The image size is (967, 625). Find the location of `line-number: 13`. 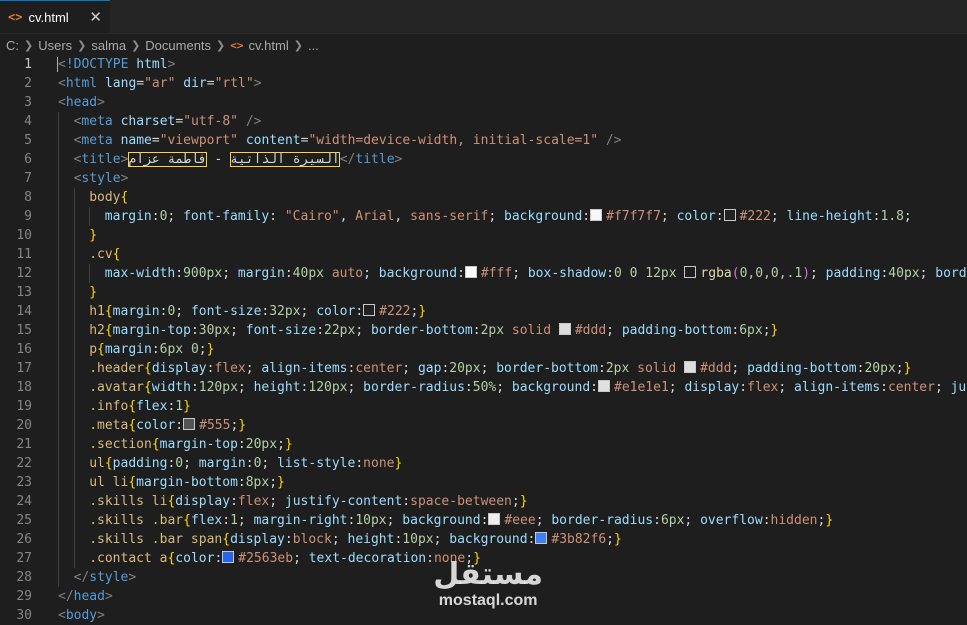

line-number: 13 is located at coordinates (24, 292).